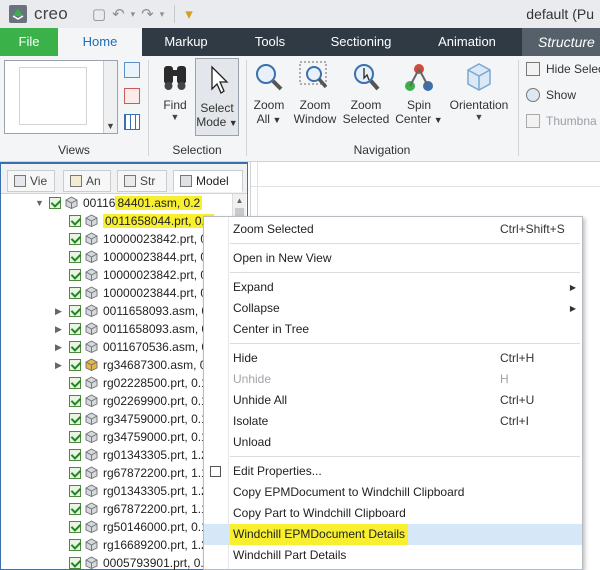  Describe the element at coordinates (117, 383) in the screenshot. I see `tree-row: rg02228500.prt, 0.1` at that location.